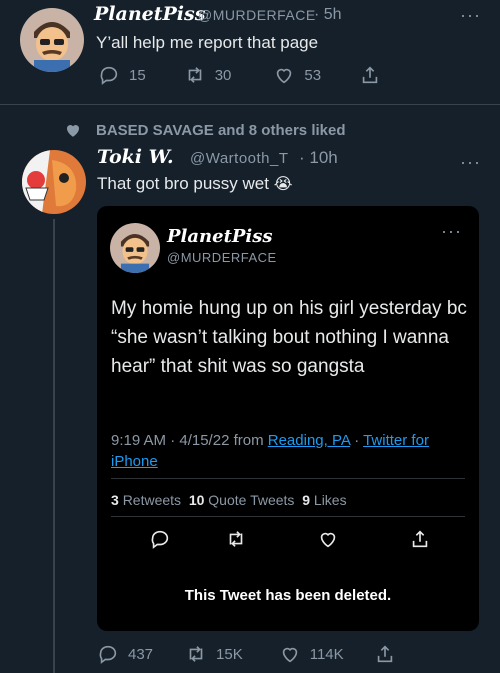 The image size is (500, 673). I want to click on tweet-actions: 15 30 53, so click(239, 75).